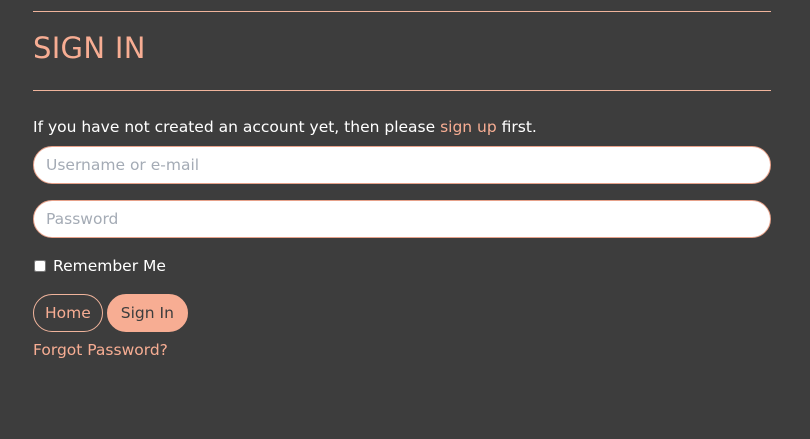  Describe the element at coordinates (402, 90) in the screenshot. I see `title-divider` at that location.